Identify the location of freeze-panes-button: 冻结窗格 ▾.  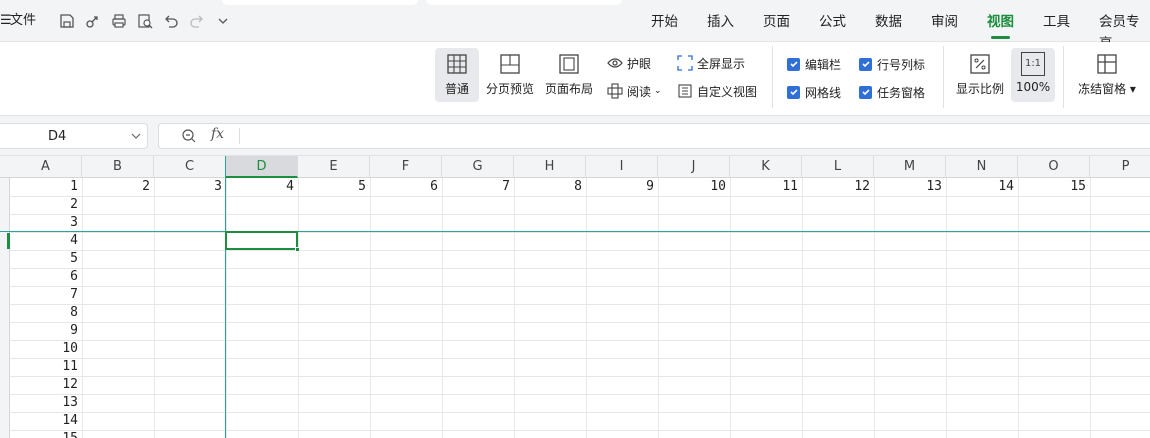
(1107, 75).